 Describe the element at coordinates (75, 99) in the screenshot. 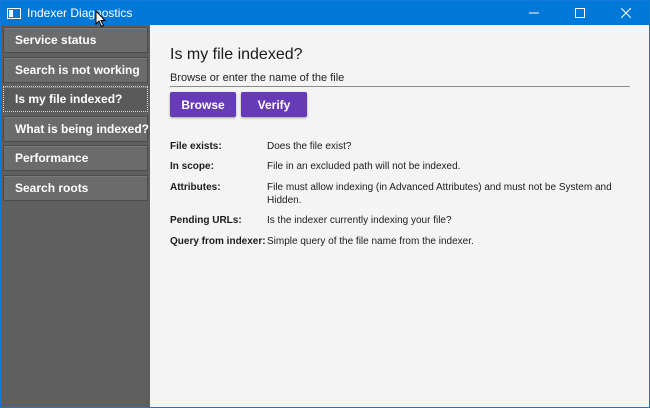

I see `sidebar-item-is-my-file-indexed: Is my file indexed?` at that location.